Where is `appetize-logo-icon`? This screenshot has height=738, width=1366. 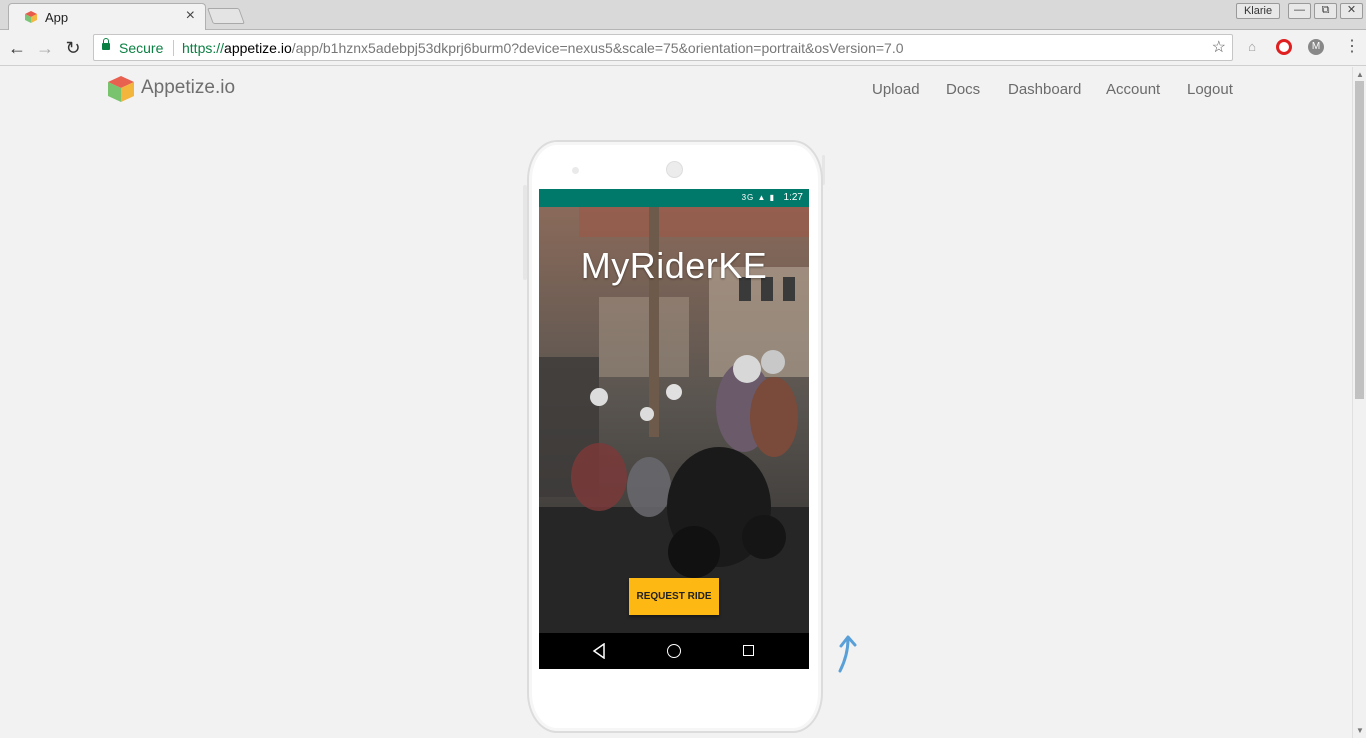 appetize-logo-icon is located at coordinates (121, 89).